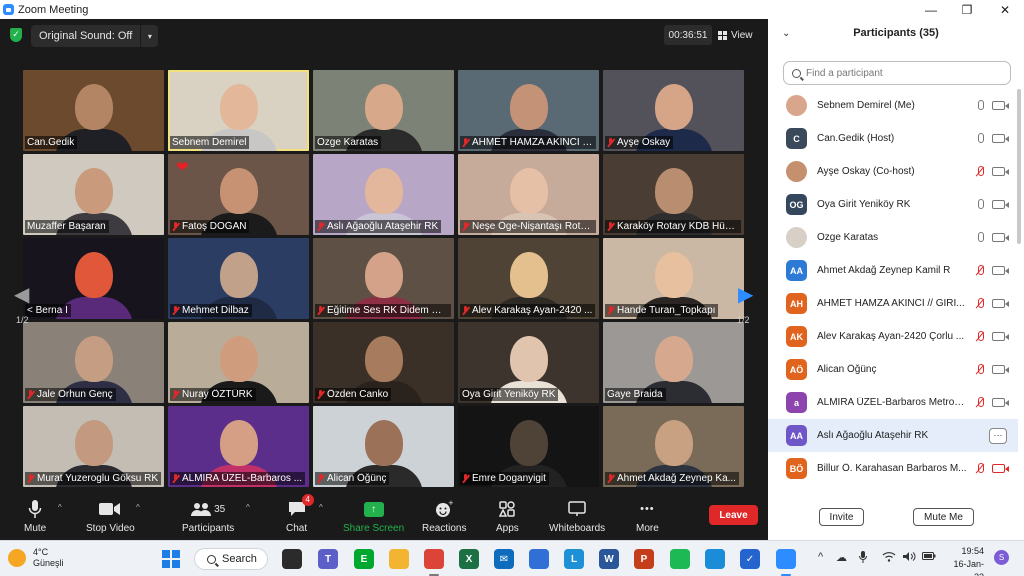 Image resolution: width=1024 pixels, height=576 pixels. Describe the element at coordinates (238, 362) in the screenshot. I see `video-tile: Nuray ÖZTÜRK` at that location.